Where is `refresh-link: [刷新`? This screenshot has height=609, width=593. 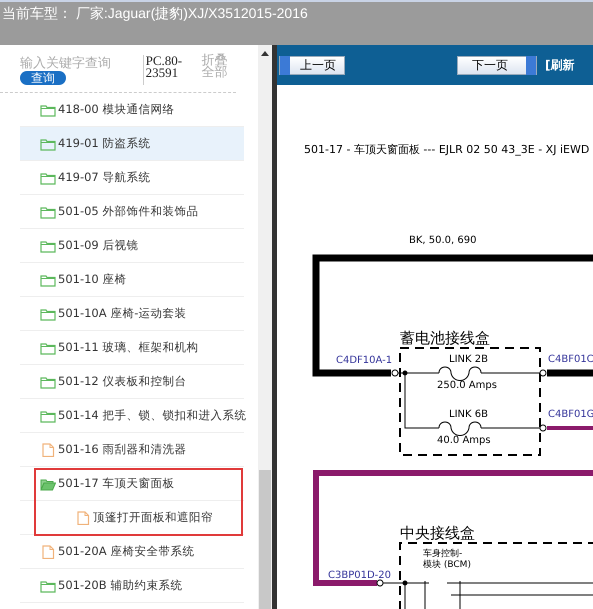
refresh-link: [刷新 is located at coordinates (559, 65).